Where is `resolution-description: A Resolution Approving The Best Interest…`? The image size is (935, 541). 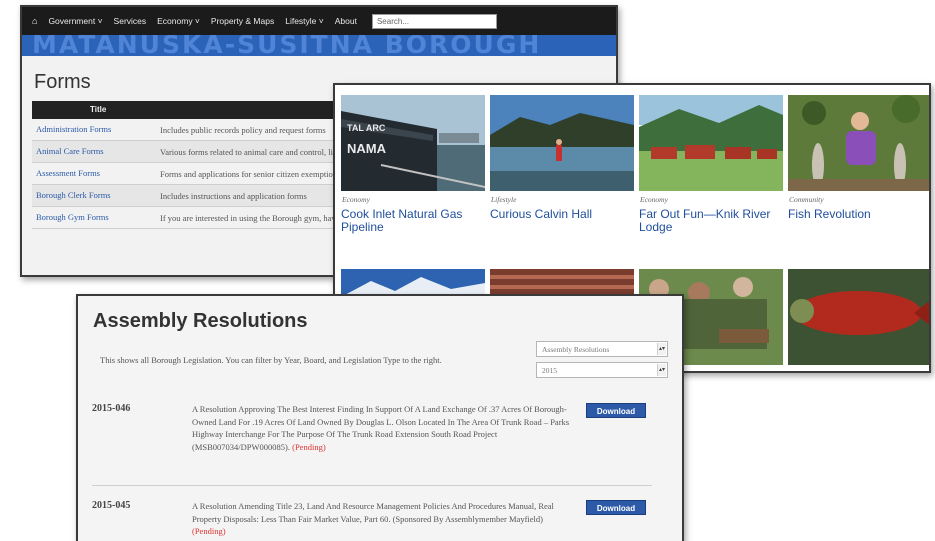
resolution-description: A Resolution Approving The Best Interest… is located at coordinates (381, 428).